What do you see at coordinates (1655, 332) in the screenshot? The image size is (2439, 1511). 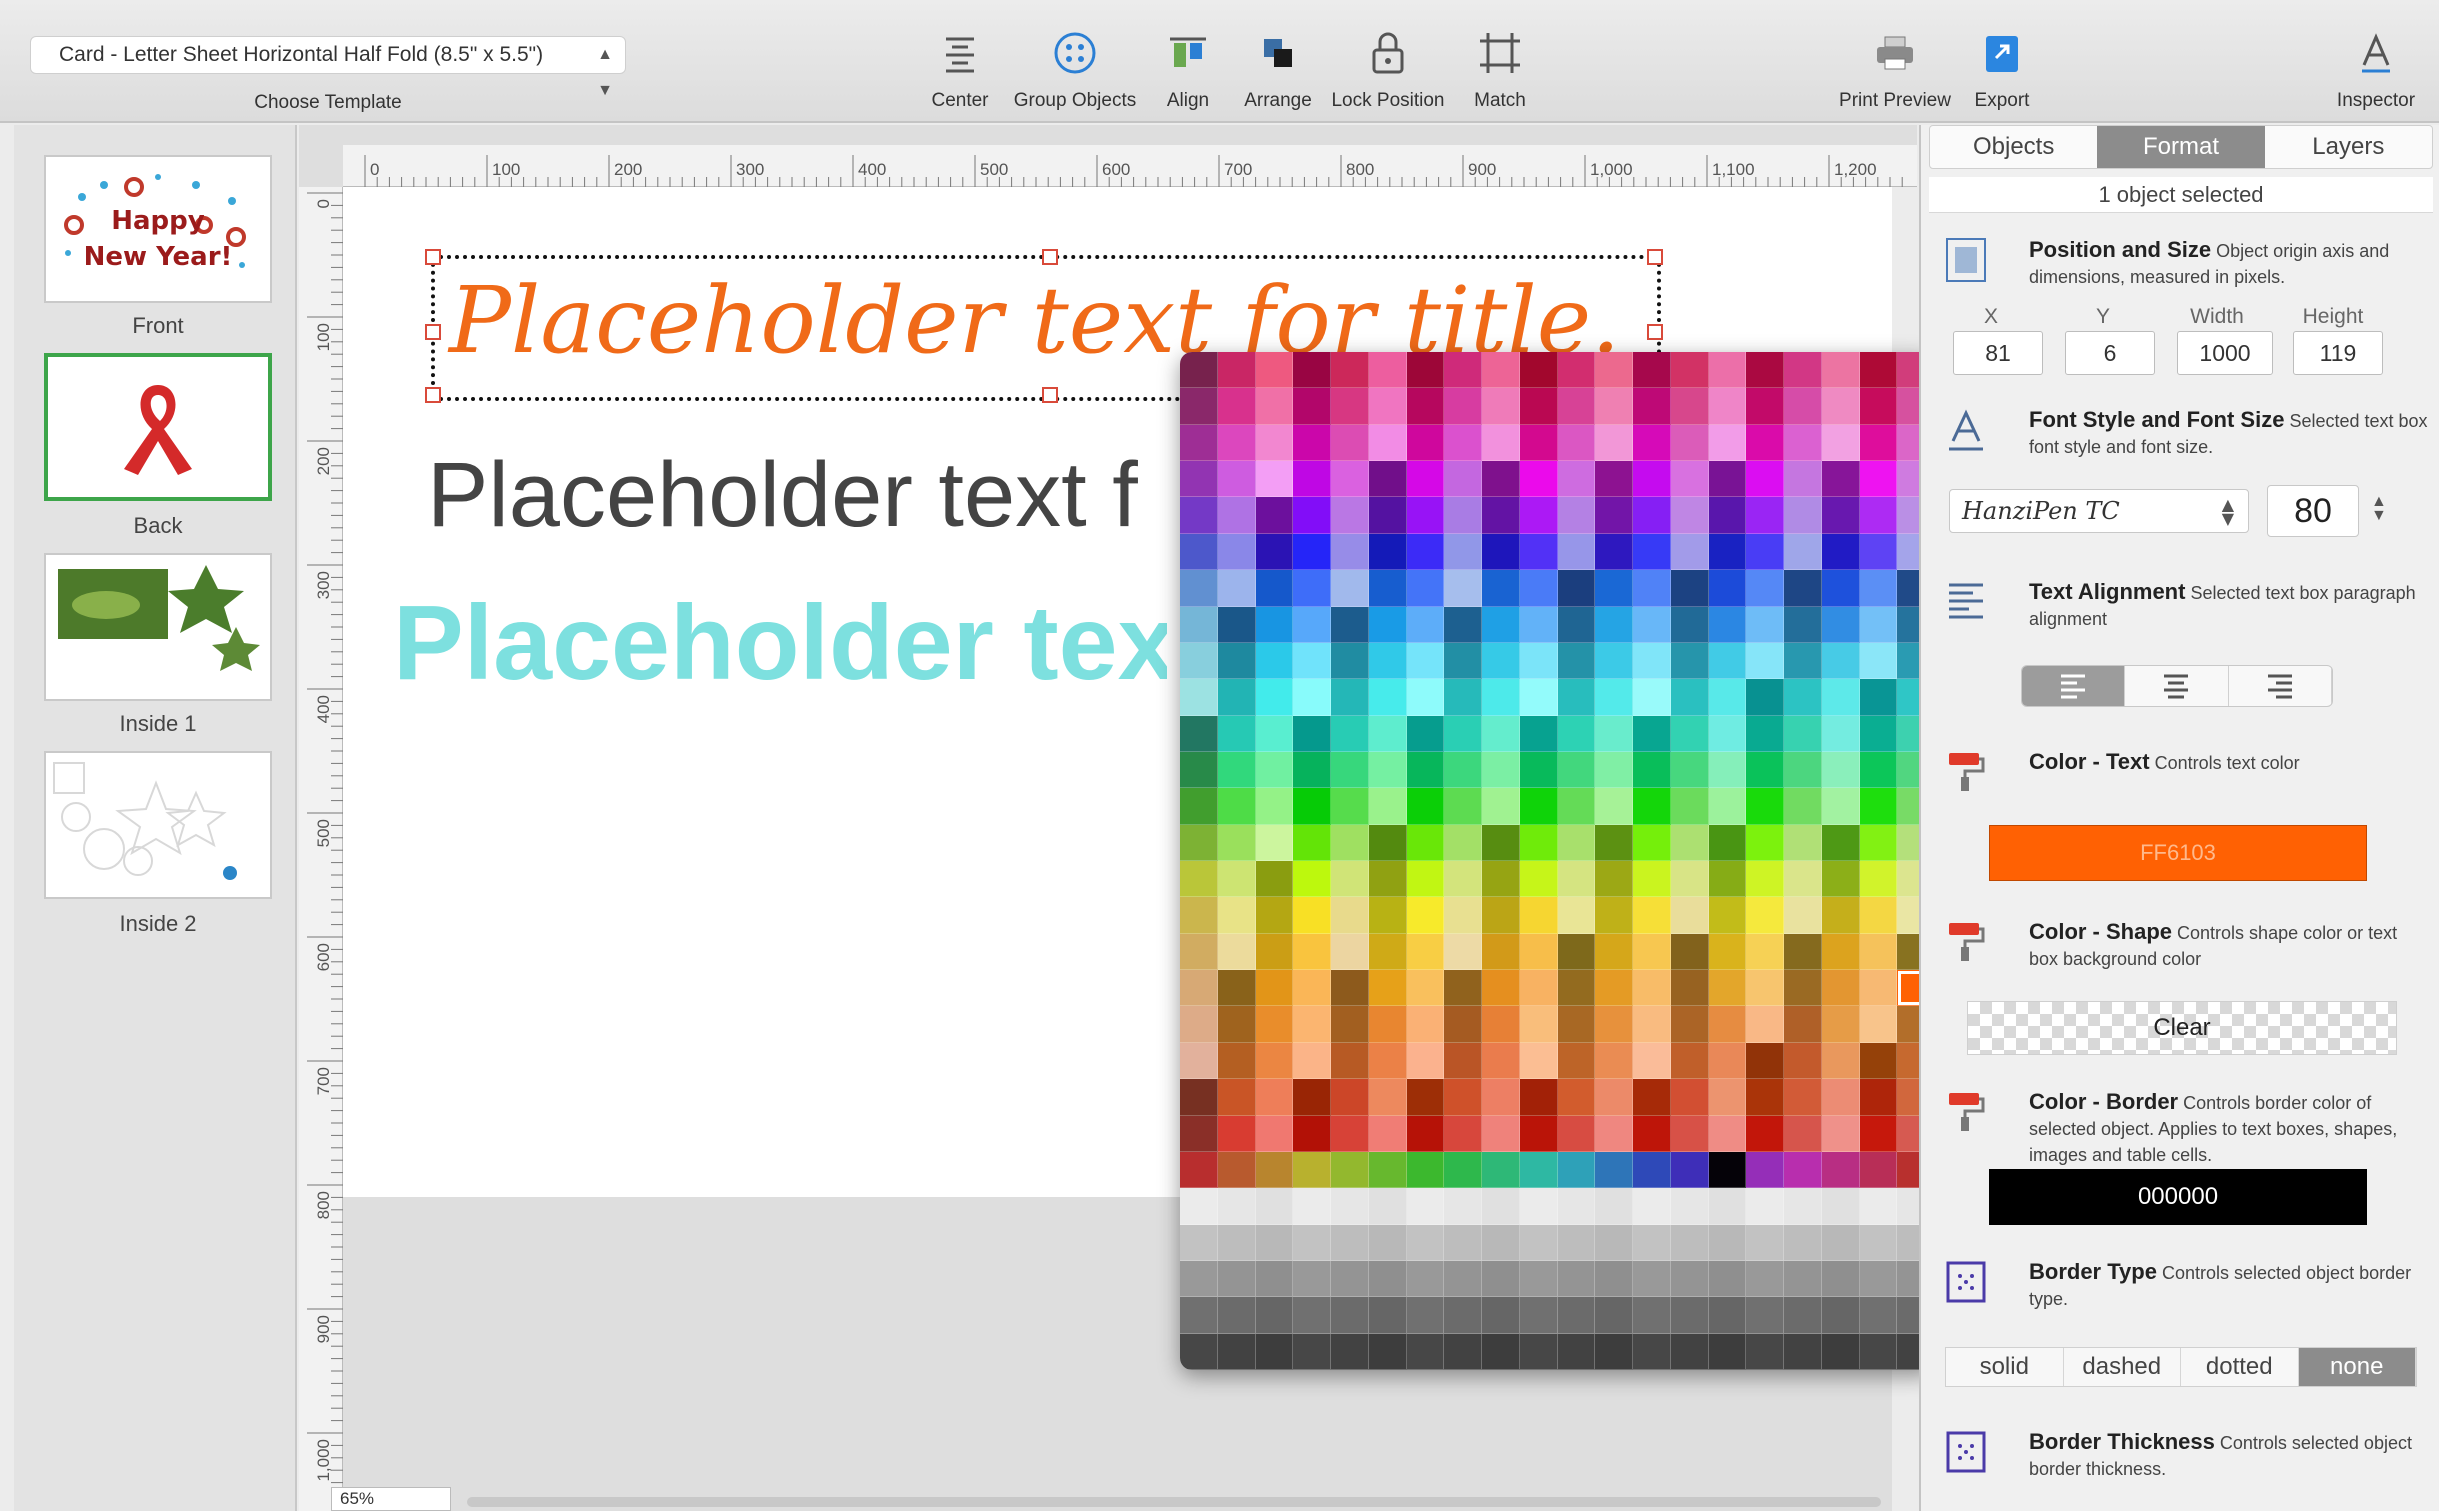 I see `resize-handle` at bounding box center [1655, 332].